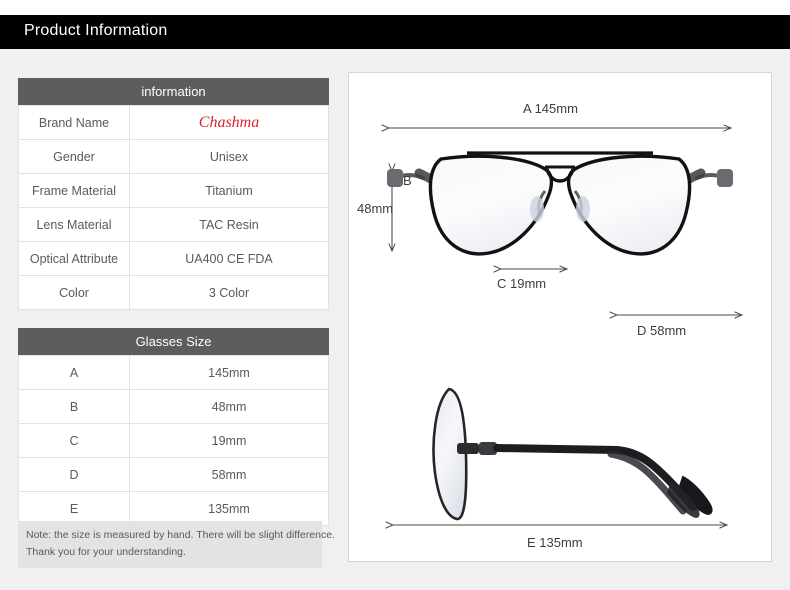 The image size is (790, 590). Describe the element at coordinates (229, 292) in the screenshot. I see `info-value-color: 3 Color` at that location.